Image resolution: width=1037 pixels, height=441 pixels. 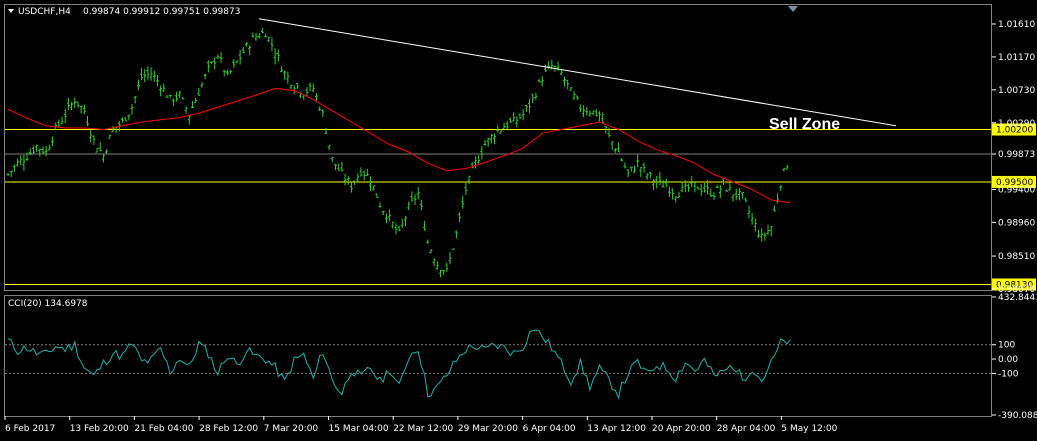 I want to click on date-tick-label: 6 Feb 2017, so click(x=30, y=429).